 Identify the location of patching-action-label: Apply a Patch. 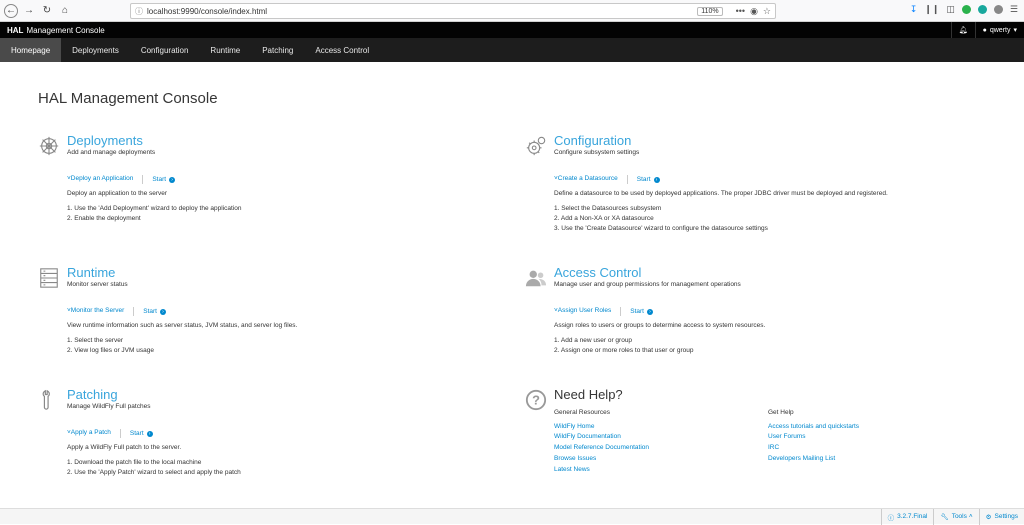
(91, 432).